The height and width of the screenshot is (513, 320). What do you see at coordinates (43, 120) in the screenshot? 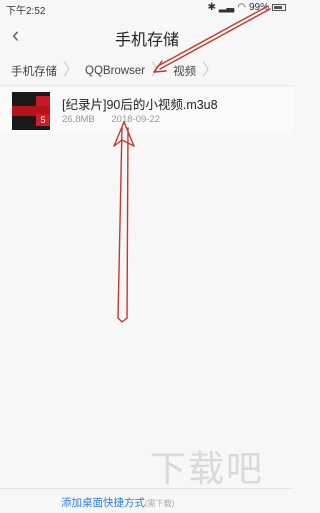
I see `thumbnail-text: 5` at bounding box center [43, 120].